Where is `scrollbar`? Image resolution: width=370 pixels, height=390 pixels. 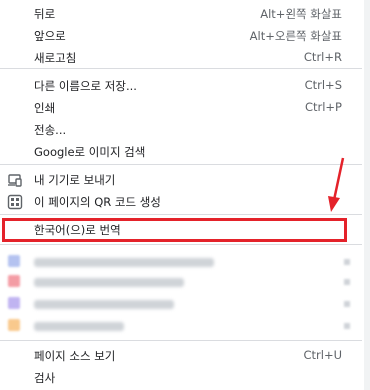 scrollbar is located at coordinates (367, 195).